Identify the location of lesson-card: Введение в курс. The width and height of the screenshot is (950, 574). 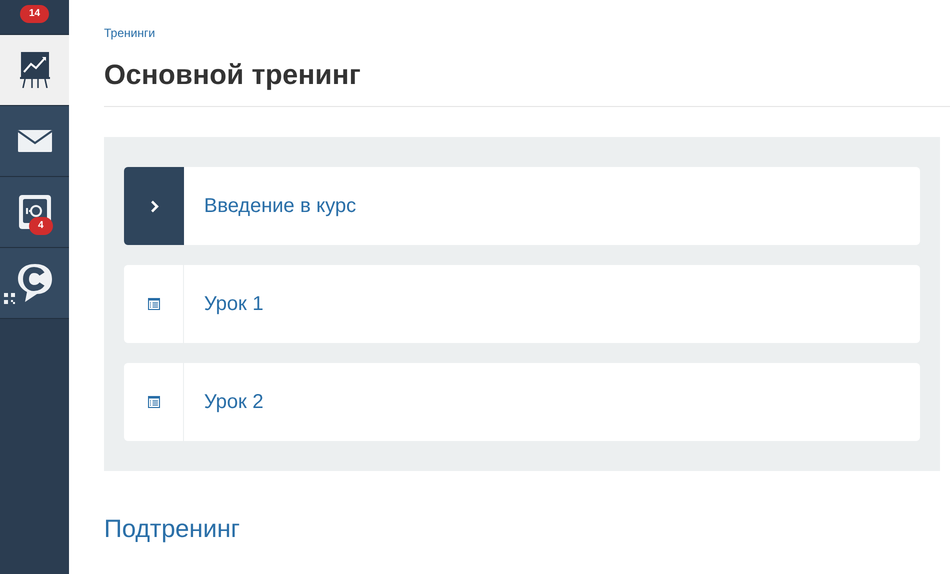
(522, 206).